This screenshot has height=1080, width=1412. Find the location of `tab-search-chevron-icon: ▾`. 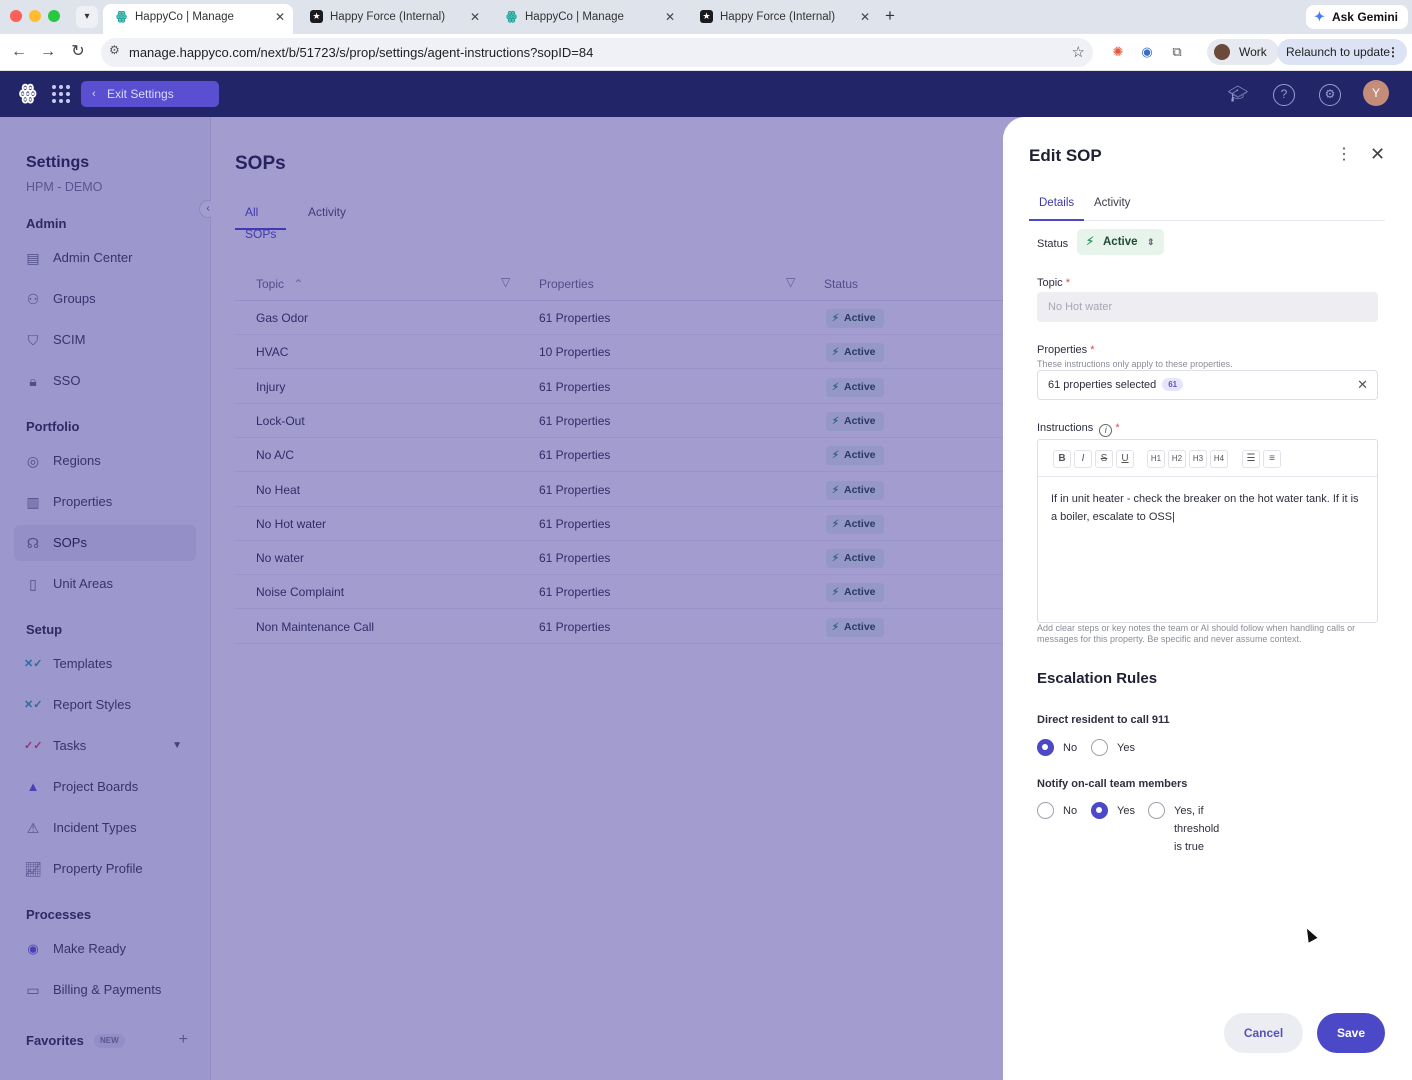

tab-search-chevron-icon: ▾ is located at coordinates (87, 17).